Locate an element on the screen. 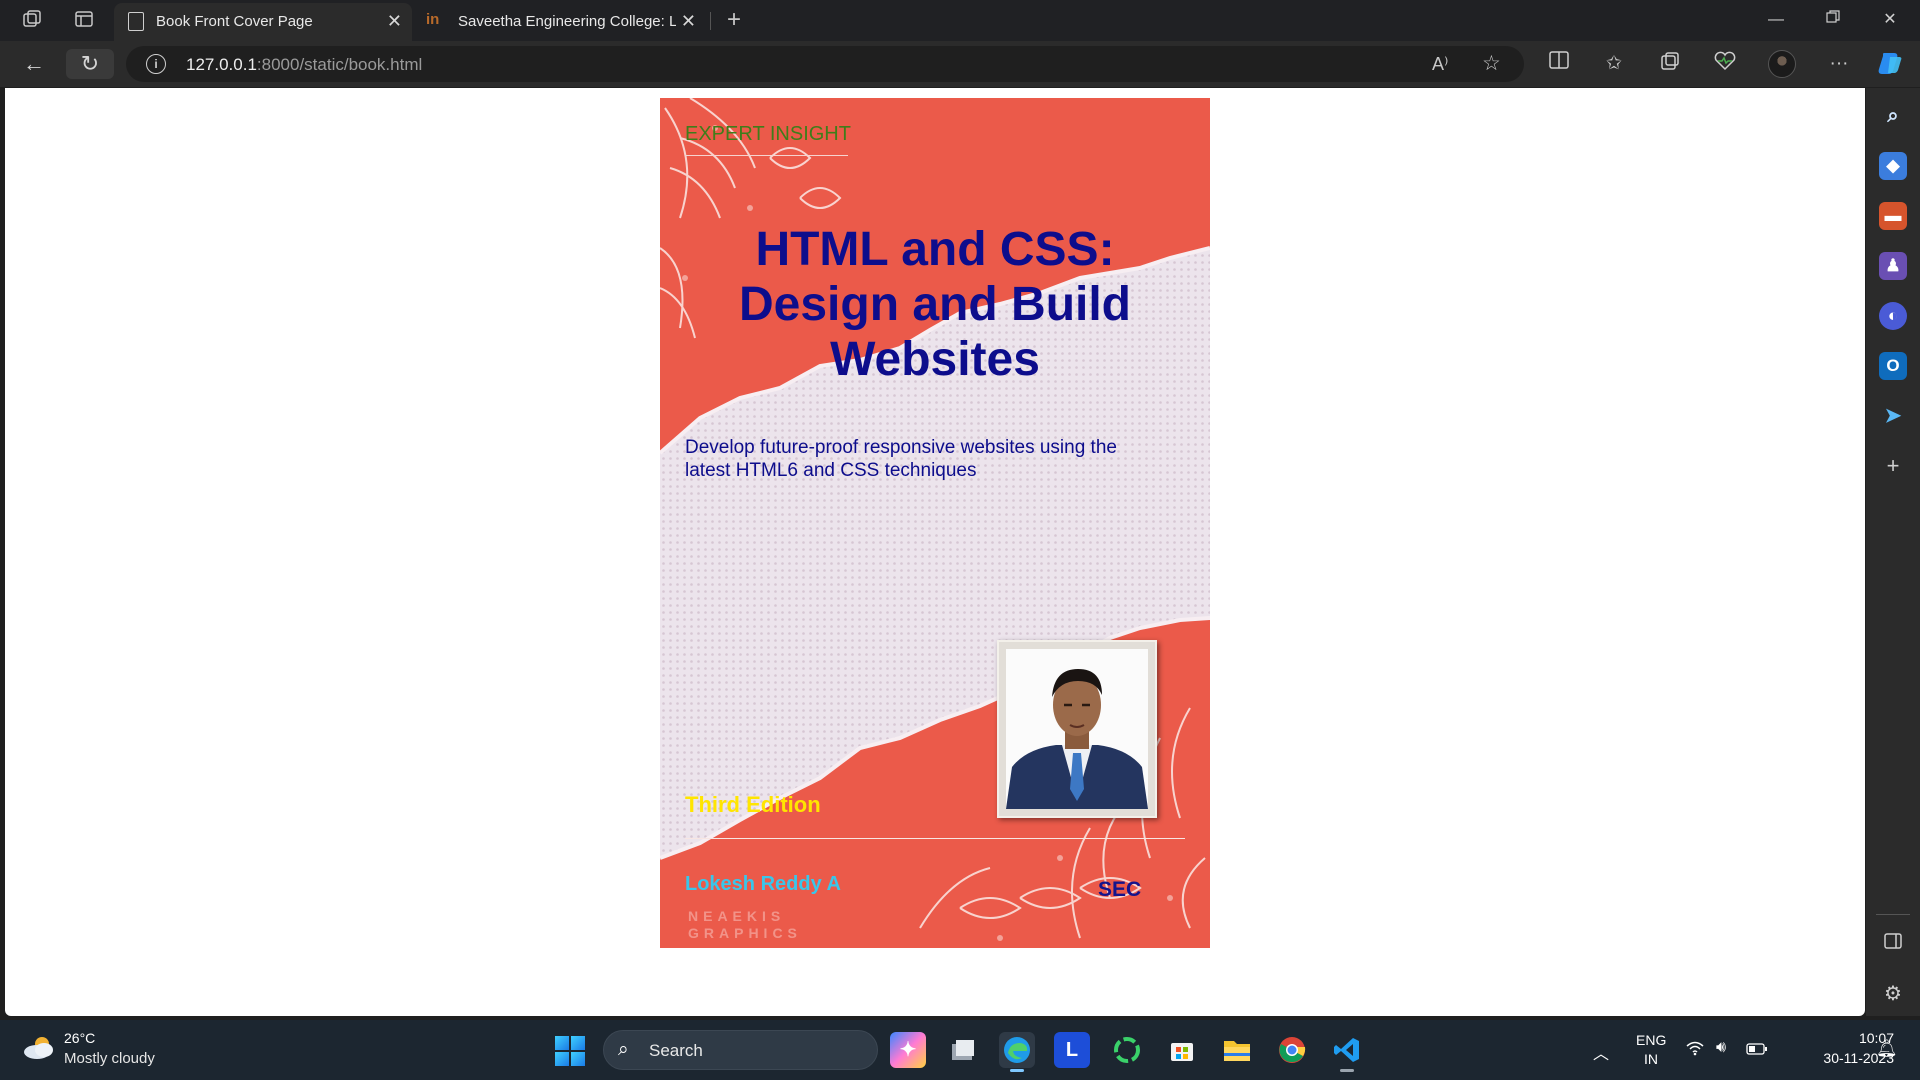 This screenshot has width=1920, height=1080. tab-actions-icon is located at coordinates (84, 20).